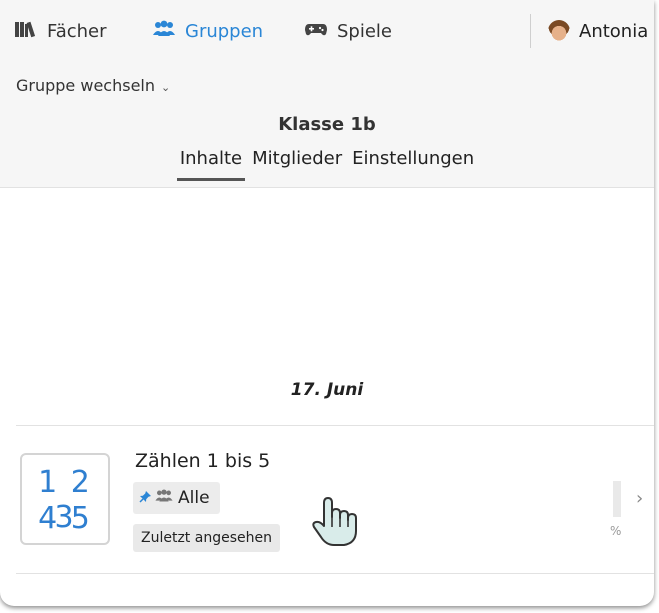 Image resolution: width=659 pixels, height=613 pixels. I want to click on books-icon, so click(26, 31).